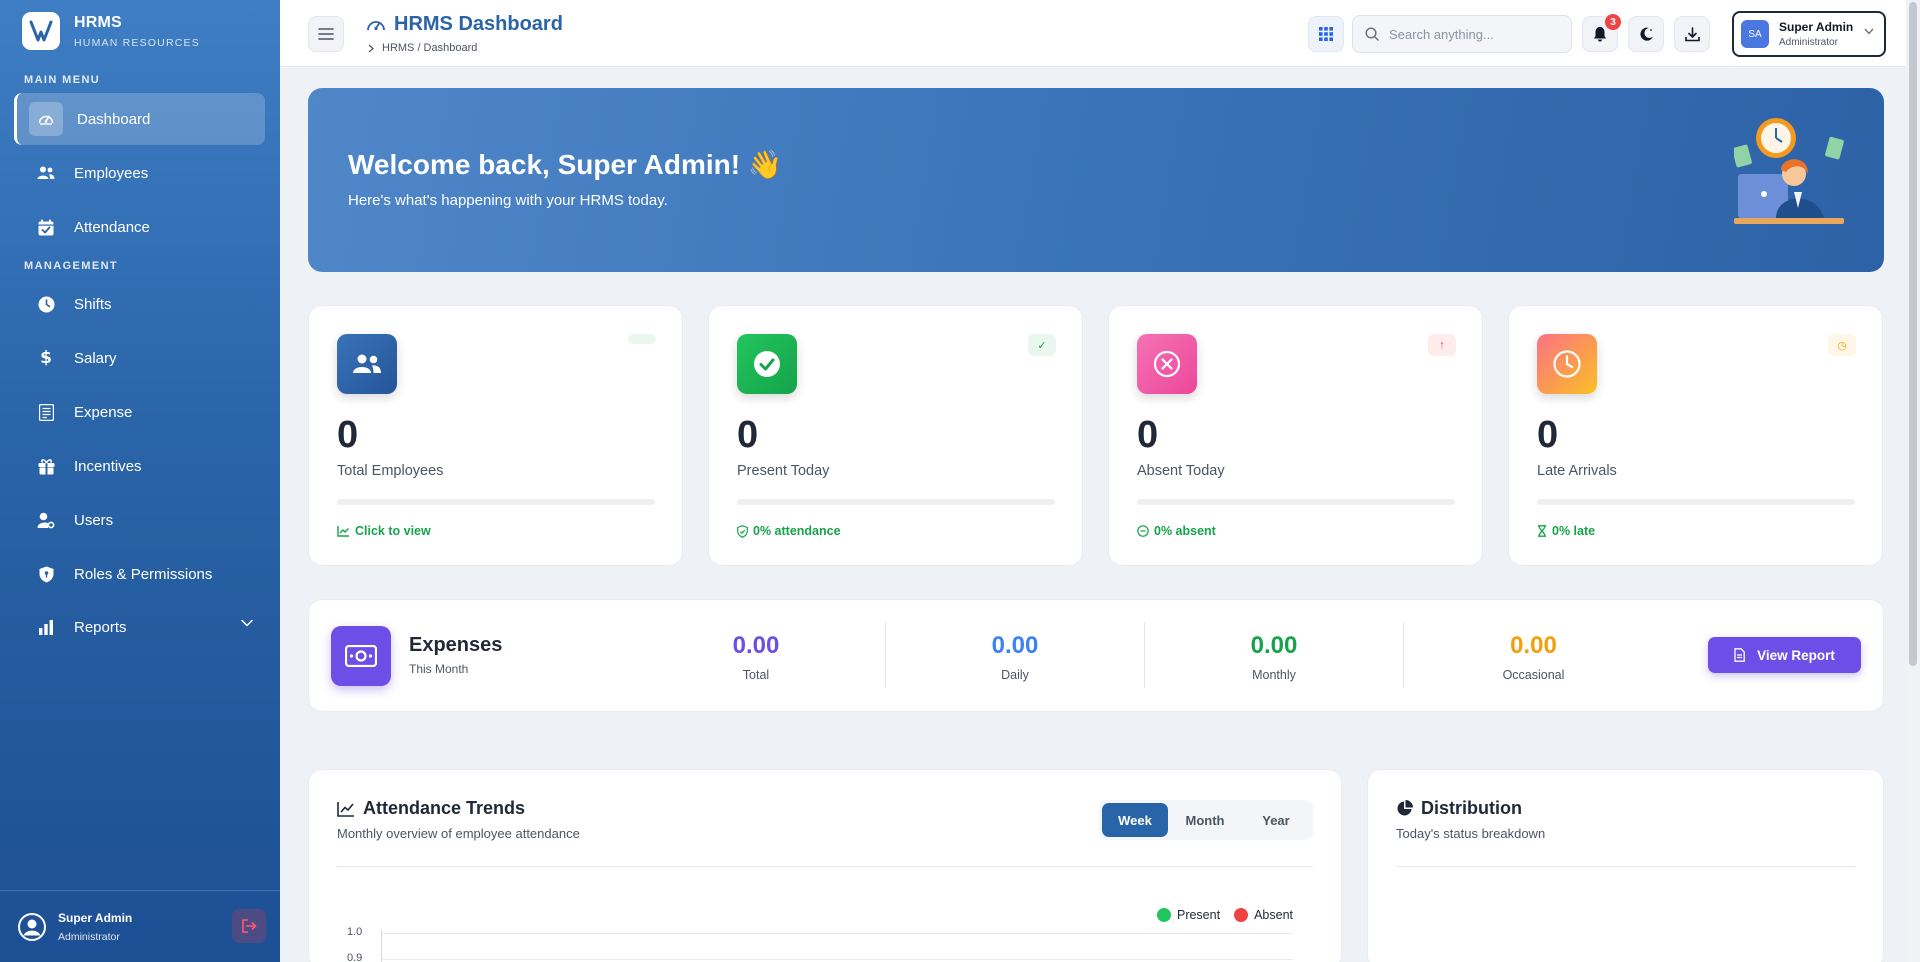  What do you see at coordinates (429, 48) in the screenshot?
I see `breadcrumb-text: HRMS / Dashboard` at bounding box center [429, 48].